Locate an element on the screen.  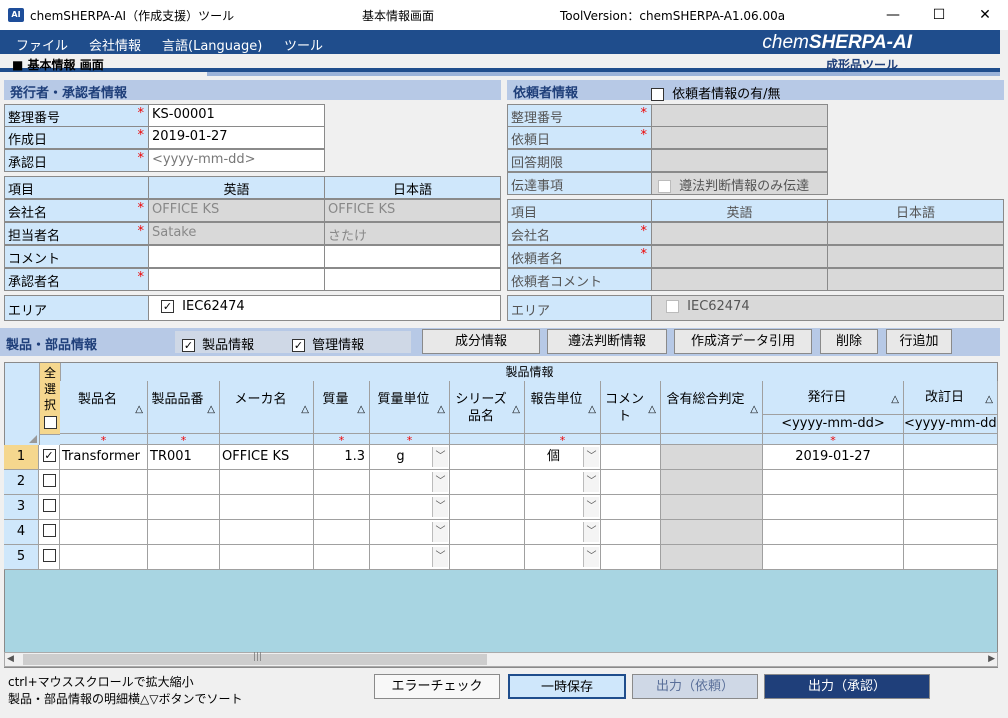
requester-area-checkbox is located at coordinates (672, 306).